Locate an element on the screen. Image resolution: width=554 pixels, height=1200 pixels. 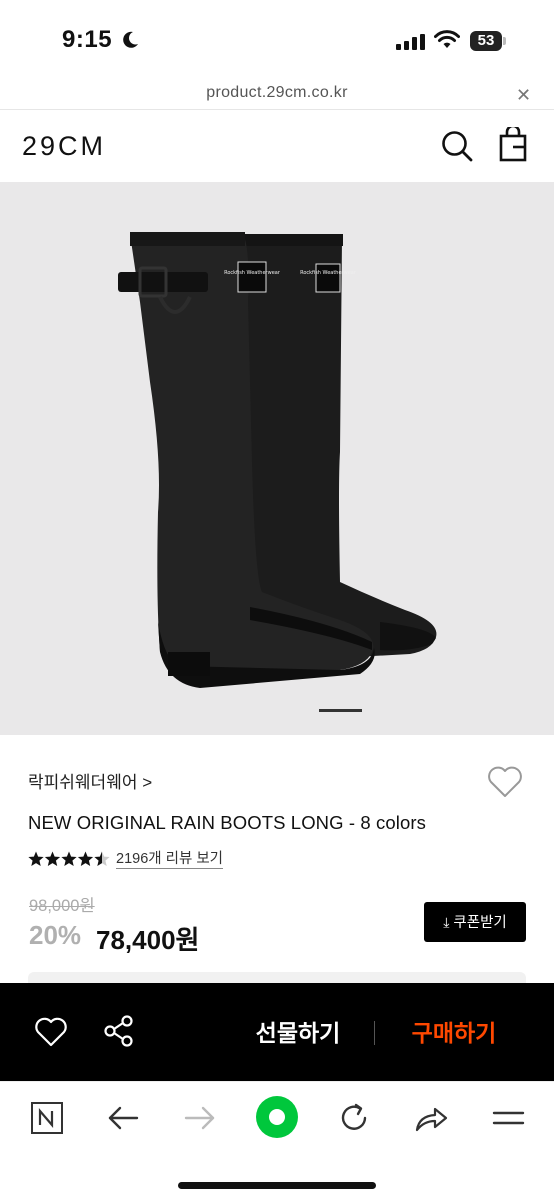
divider is located at coordinates (374, 1033).